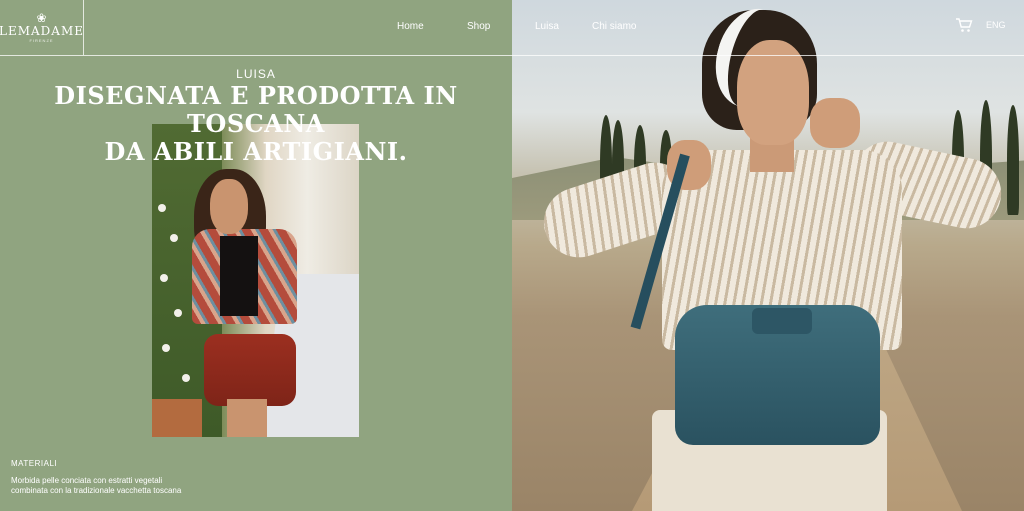  What do you see at coordinates (42, 31) in the screenshot?
I see `logo-text: LEMADAME` at bounding box center [42, 31].